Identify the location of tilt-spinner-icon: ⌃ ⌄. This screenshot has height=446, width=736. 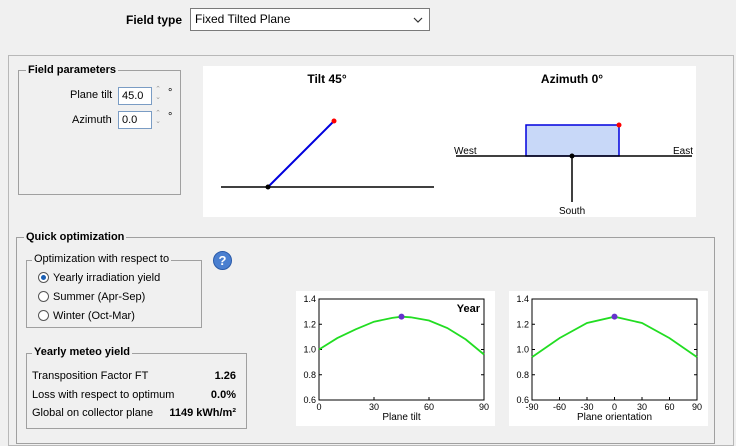
(158, 94).